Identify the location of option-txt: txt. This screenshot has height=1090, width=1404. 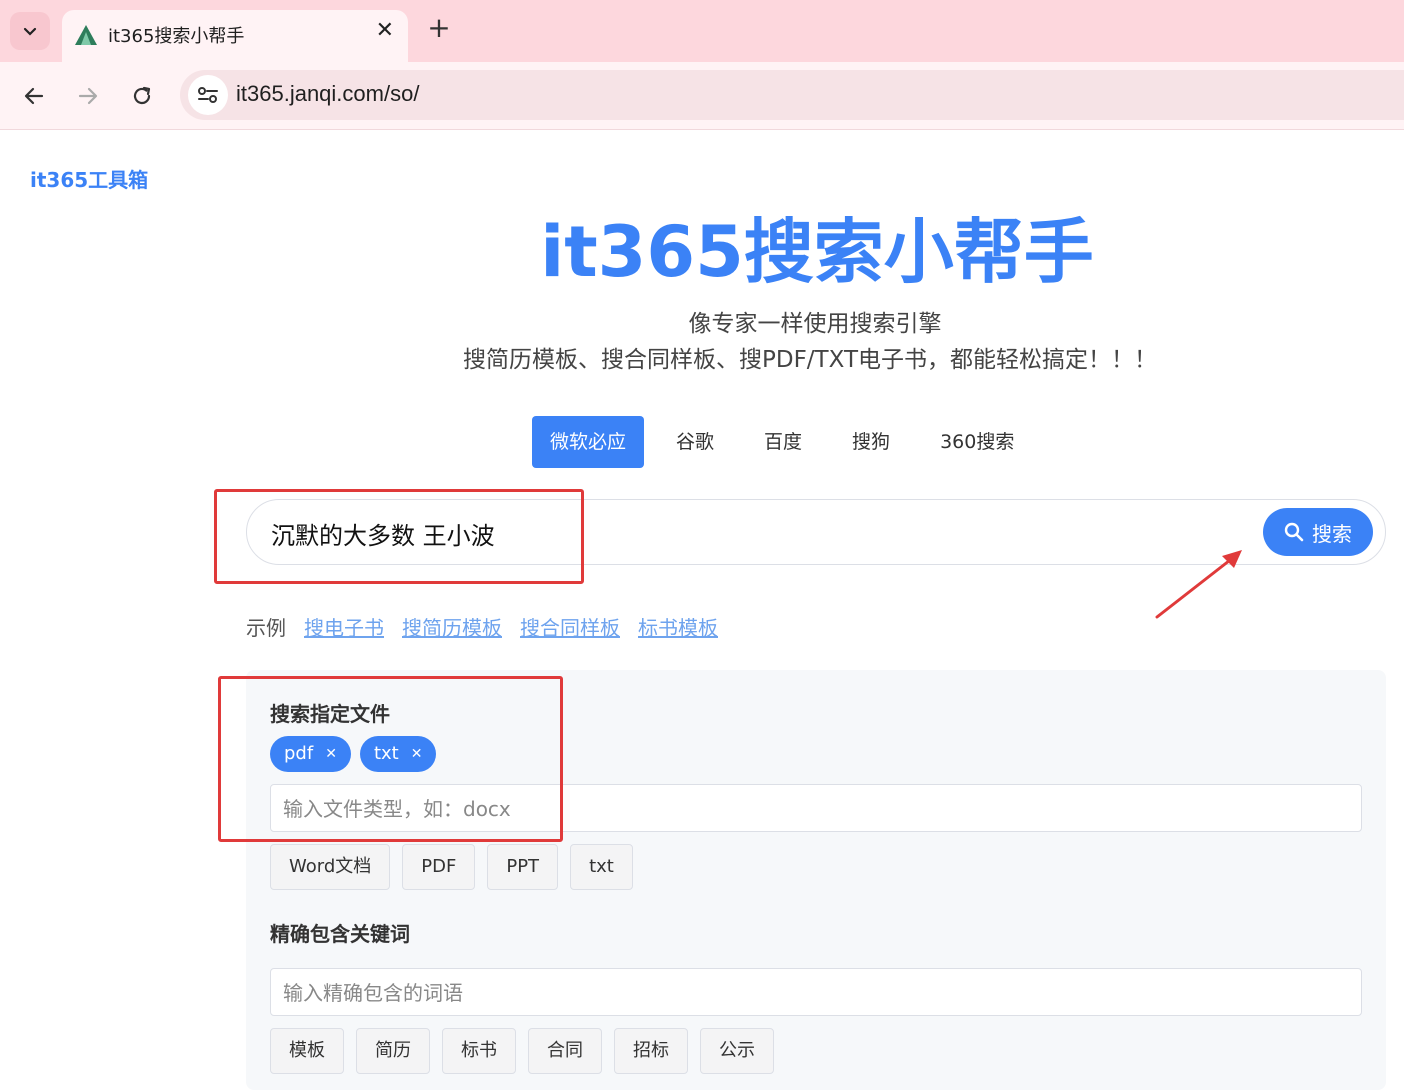
(601, 867).